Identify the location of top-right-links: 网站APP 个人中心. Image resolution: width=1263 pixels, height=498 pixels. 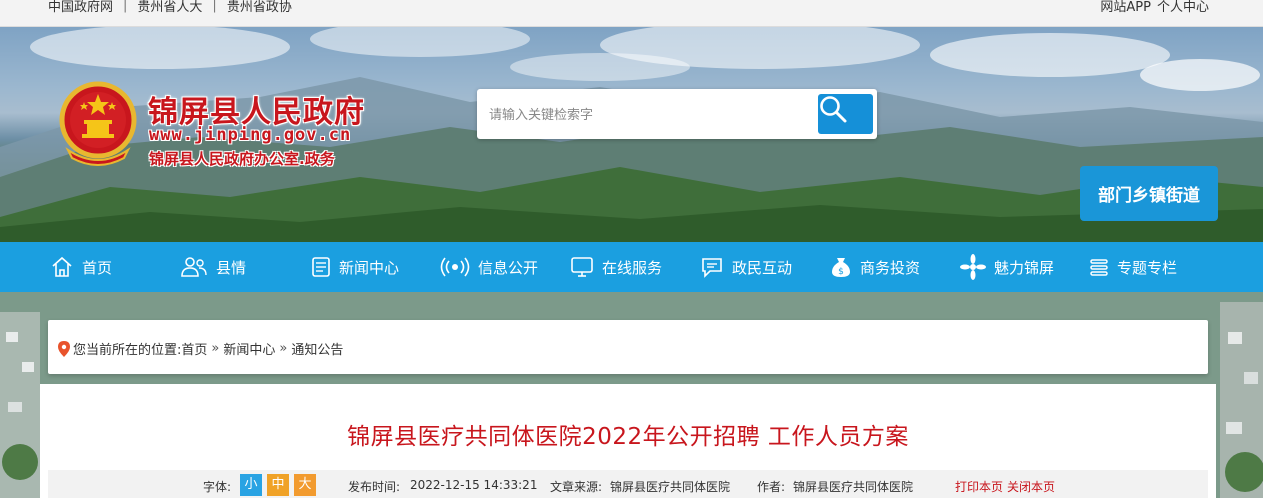
(1154, 7).